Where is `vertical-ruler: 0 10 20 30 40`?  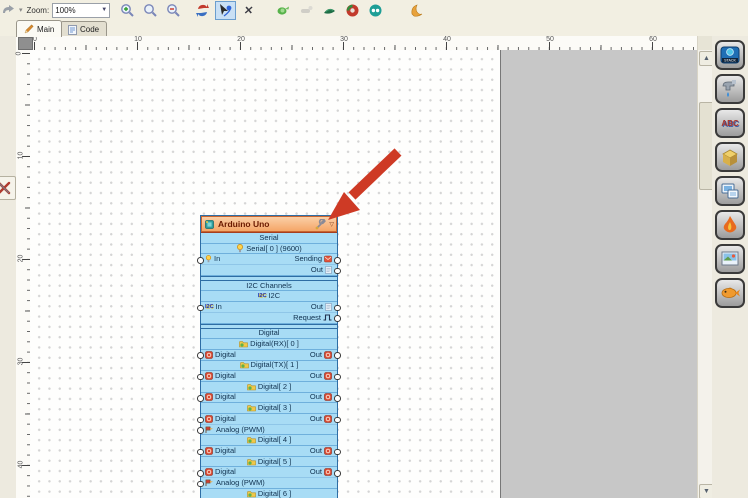 vertical-ruler: 0 10 20 30 40 is located at coordinates (23, 274).